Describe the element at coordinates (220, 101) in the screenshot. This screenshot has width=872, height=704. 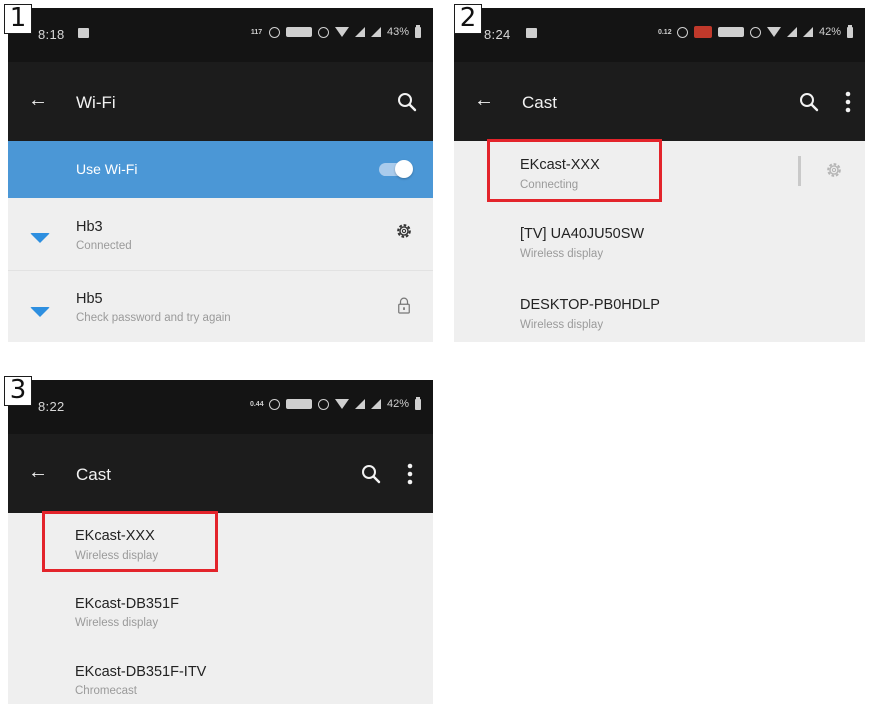
I see `toolbar: ← Wi-Fi` at that location.